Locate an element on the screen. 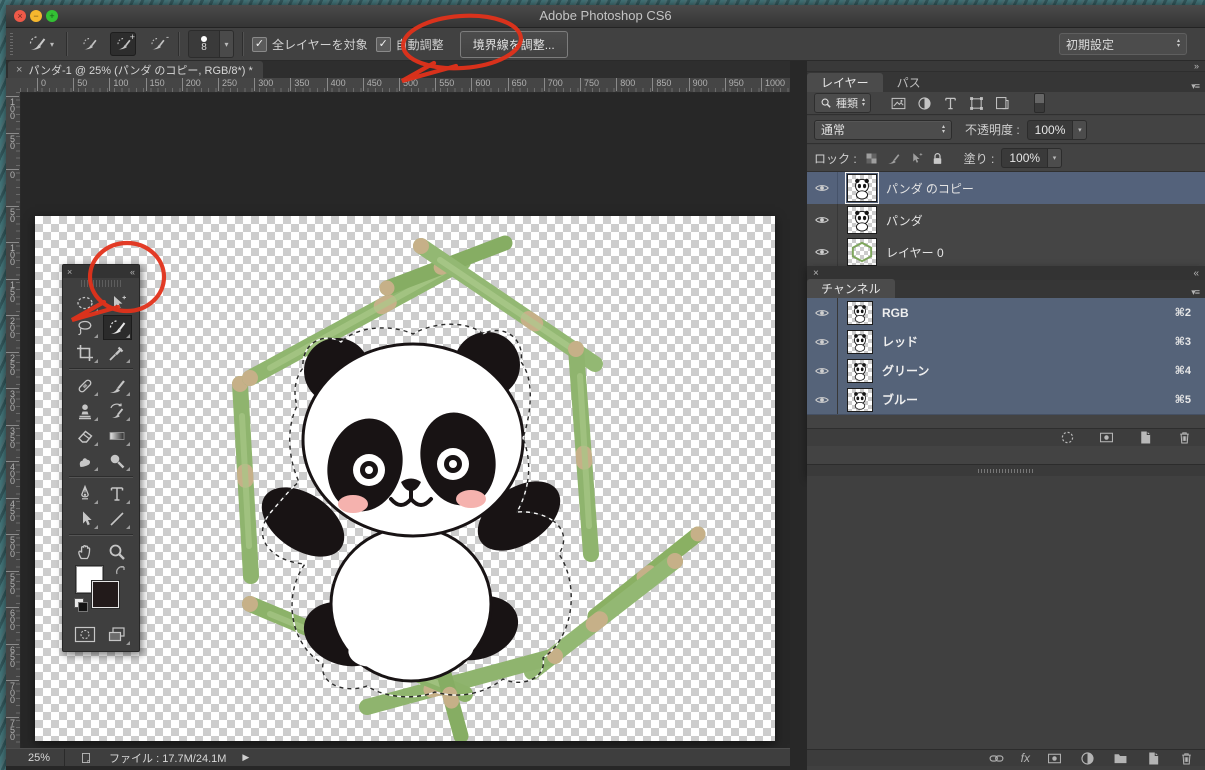 The width and height of the screenshot is (1205, 770). dodge-tool is located at coordinates (117, 460).